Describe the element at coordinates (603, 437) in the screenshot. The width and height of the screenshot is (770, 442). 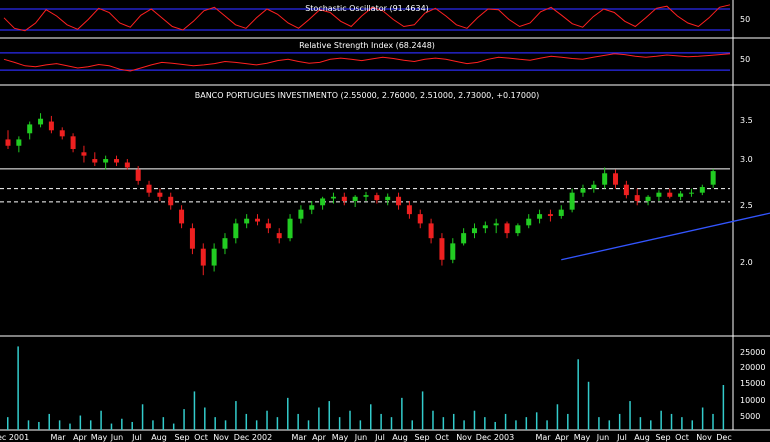
I see `x-tick-label: Jun` at that location.